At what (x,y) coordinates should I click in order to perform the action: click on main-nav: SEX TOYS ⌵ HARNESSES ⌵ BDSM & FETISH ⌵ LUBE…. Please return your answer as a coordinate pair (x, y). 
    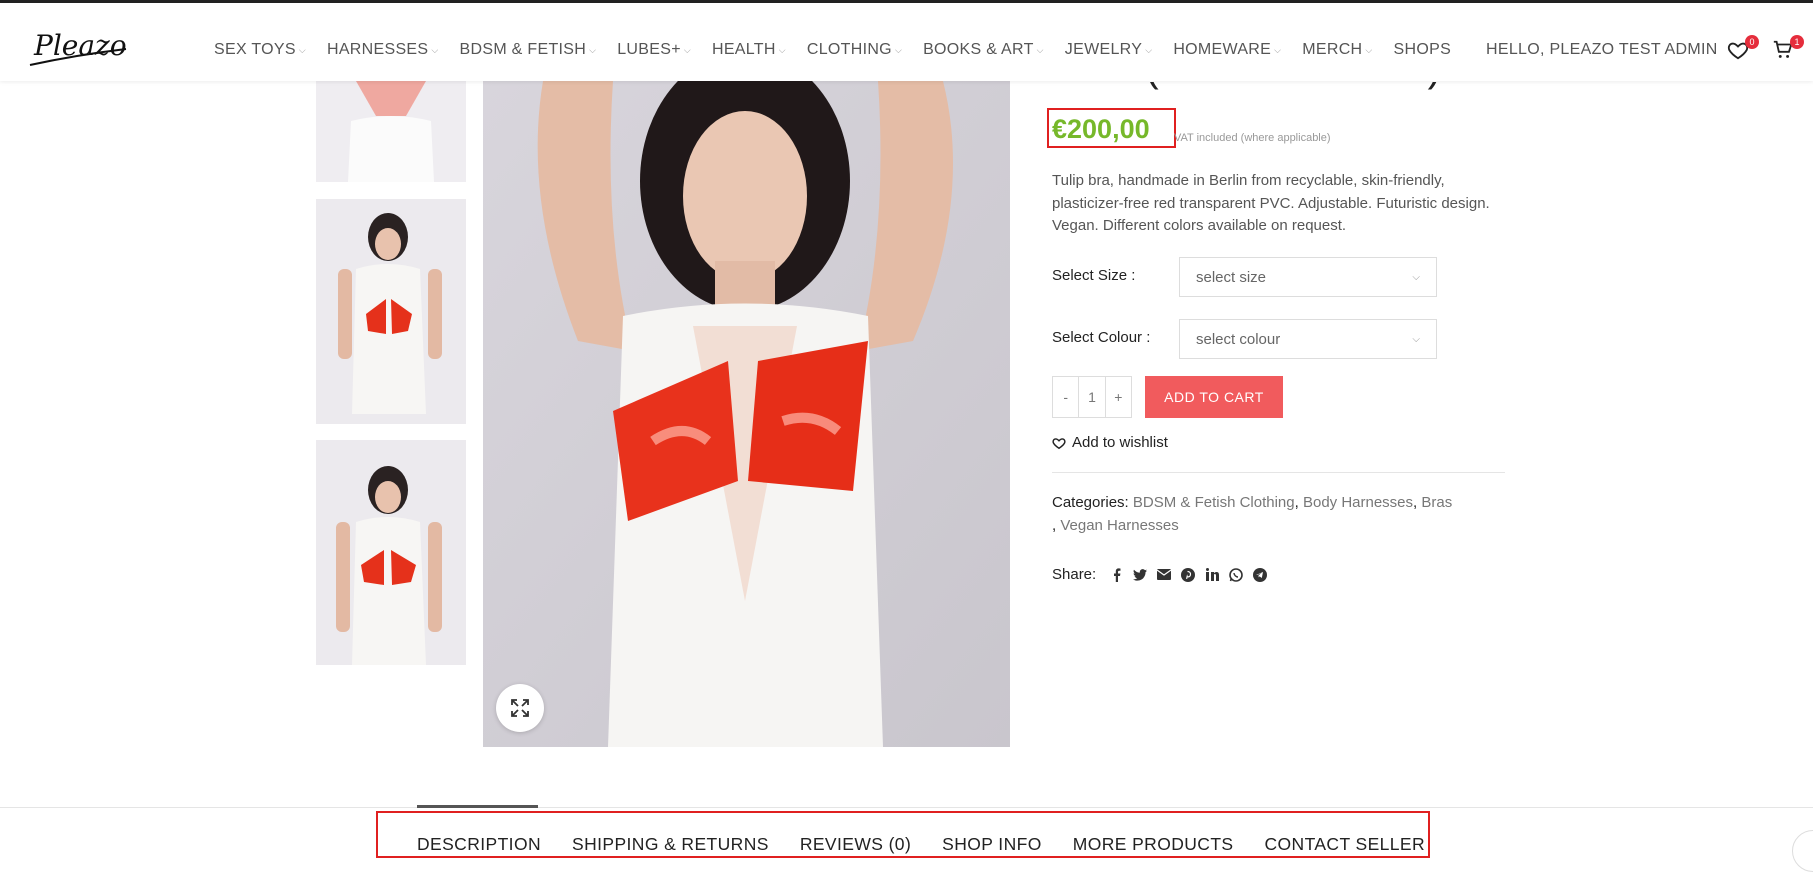
    Looking at the image, I should click on (843, 50).